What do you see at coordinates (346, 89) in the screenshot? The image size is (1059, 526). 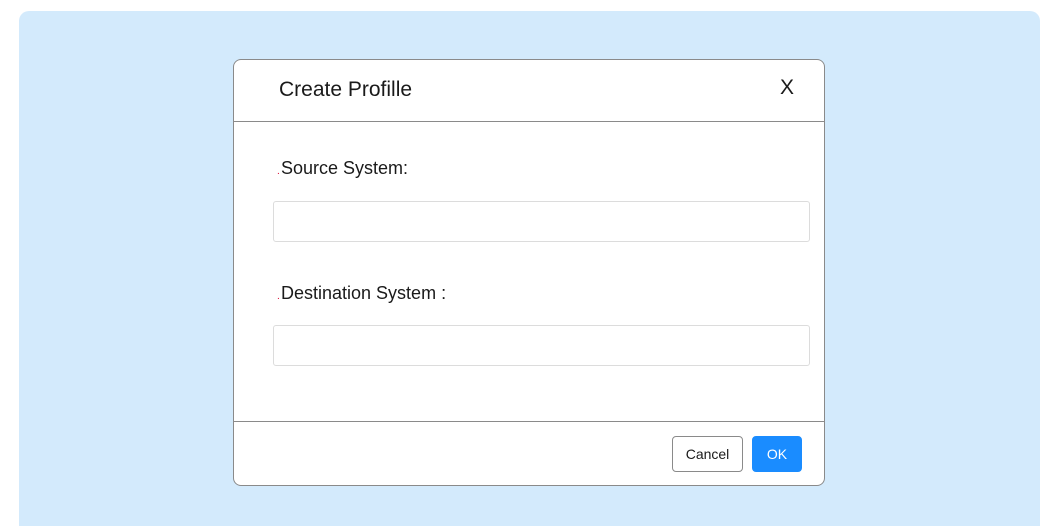 I see `dialog-title: Create Profille` at bounding box center [346, 89].